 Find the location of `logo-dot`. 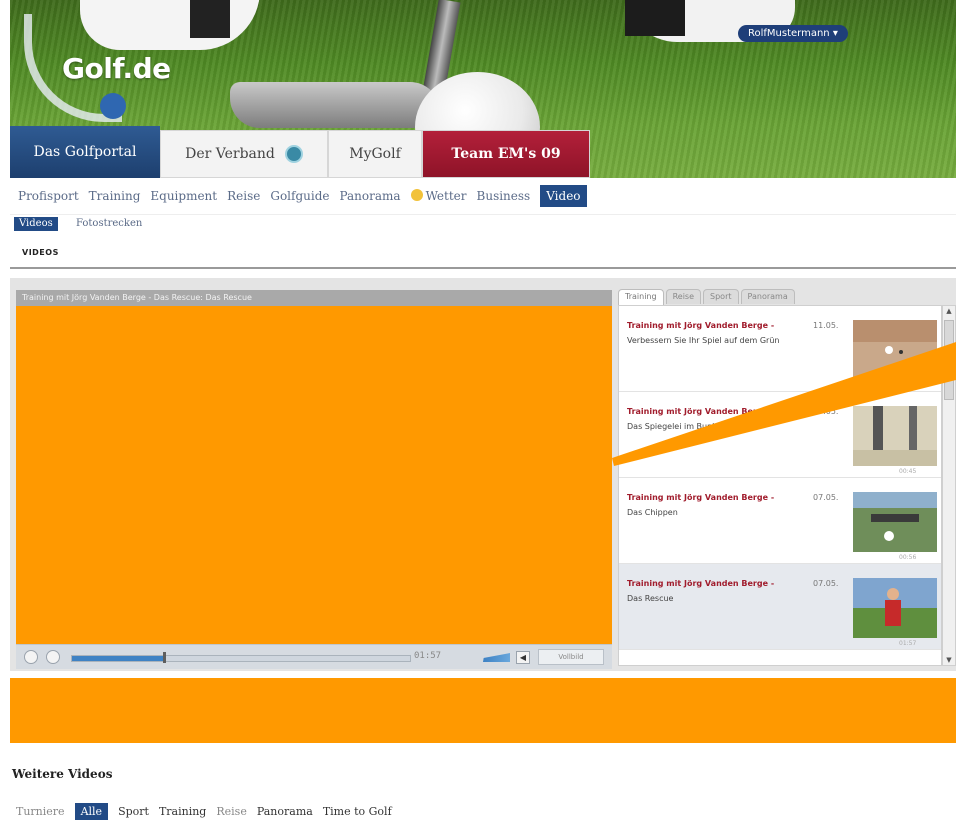

logo-dot is located at coordinates (113, 106).